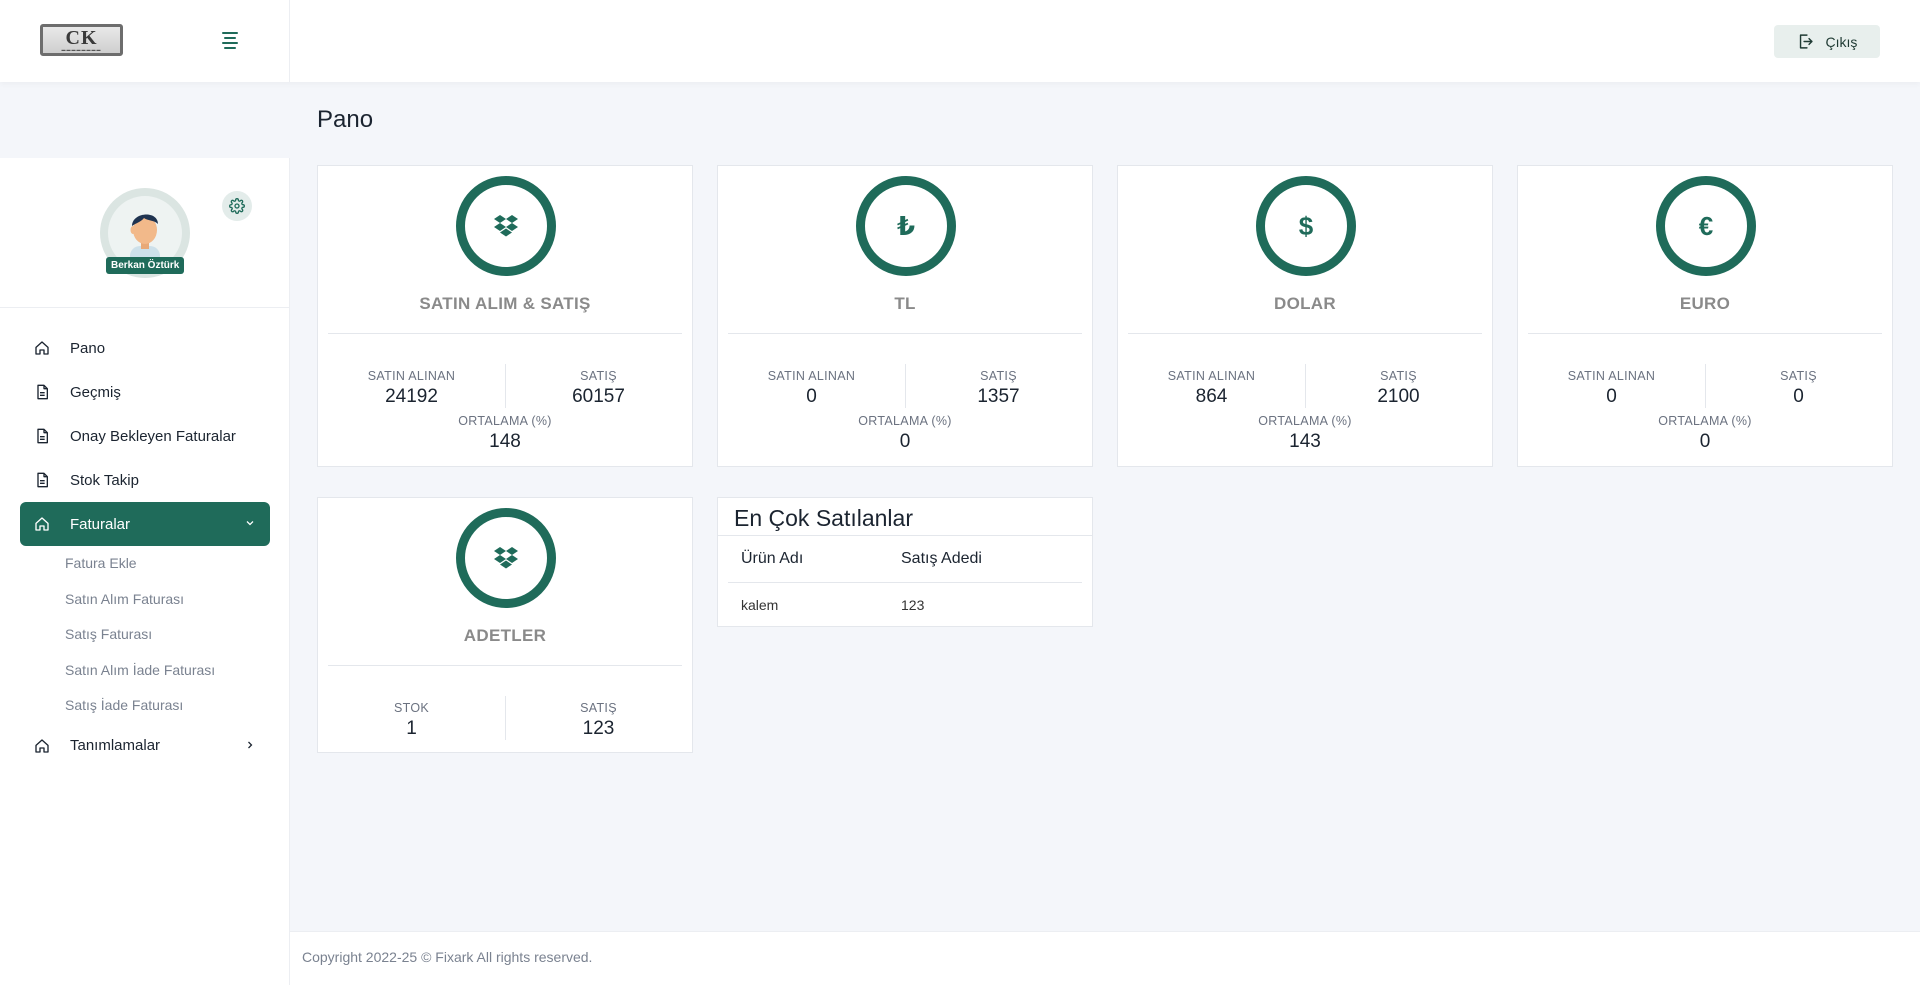  I want to click on sales-value: 60157, so click(598, 396).